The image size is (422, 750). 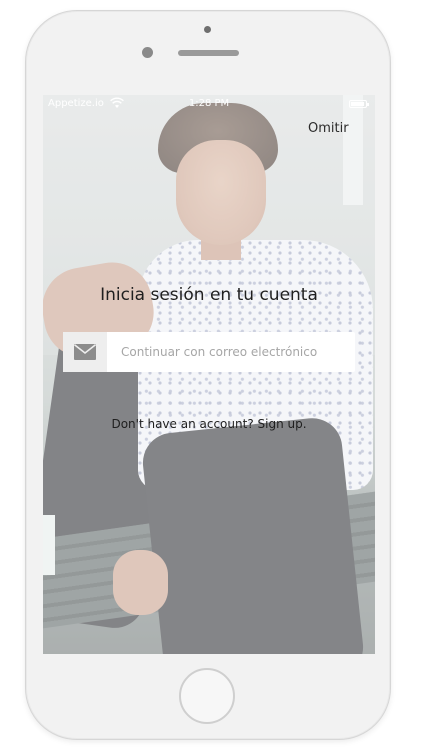 I want to click on earpiece-speaker, so click(x=208, y=53).